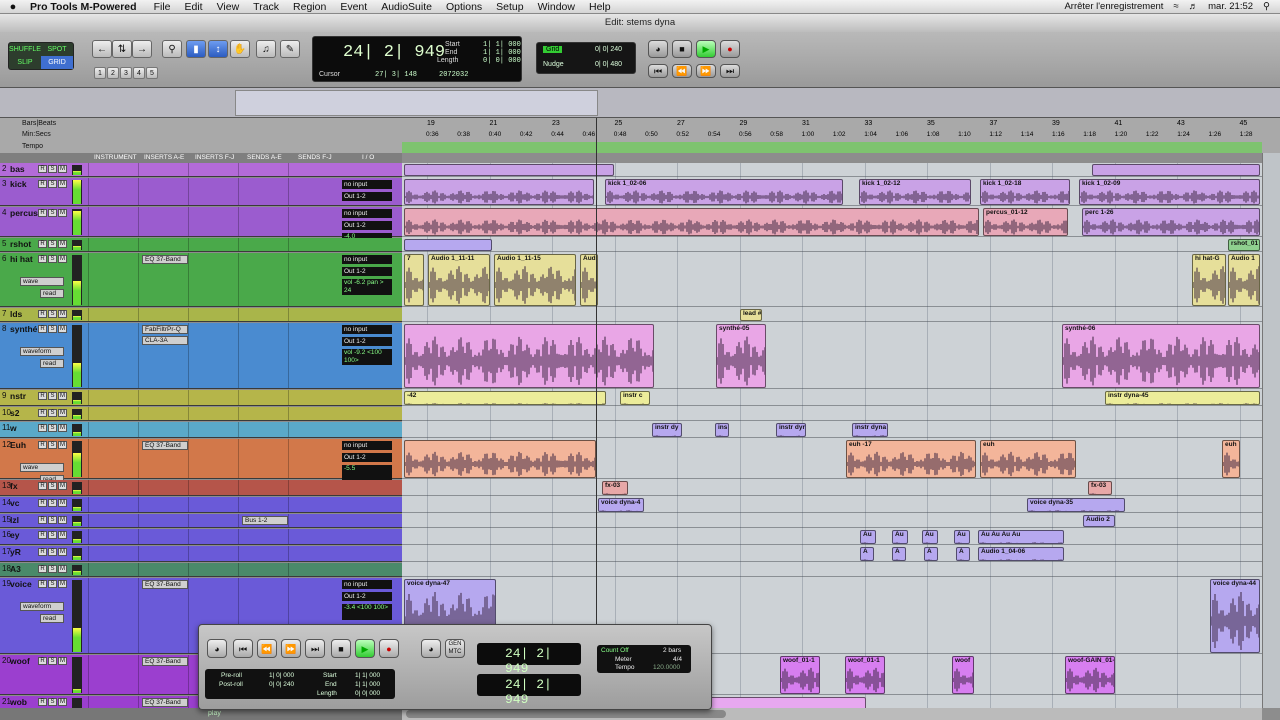 The image size is (1280, 720). Describe the element at coordinates (615, 650) in the screenshot. I see `count-off-label: Count Off` at that location.